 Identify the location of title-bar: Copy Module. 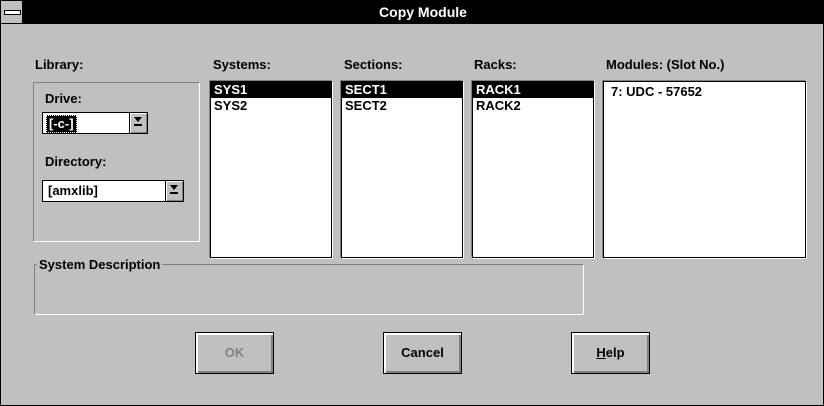
(412, 12).